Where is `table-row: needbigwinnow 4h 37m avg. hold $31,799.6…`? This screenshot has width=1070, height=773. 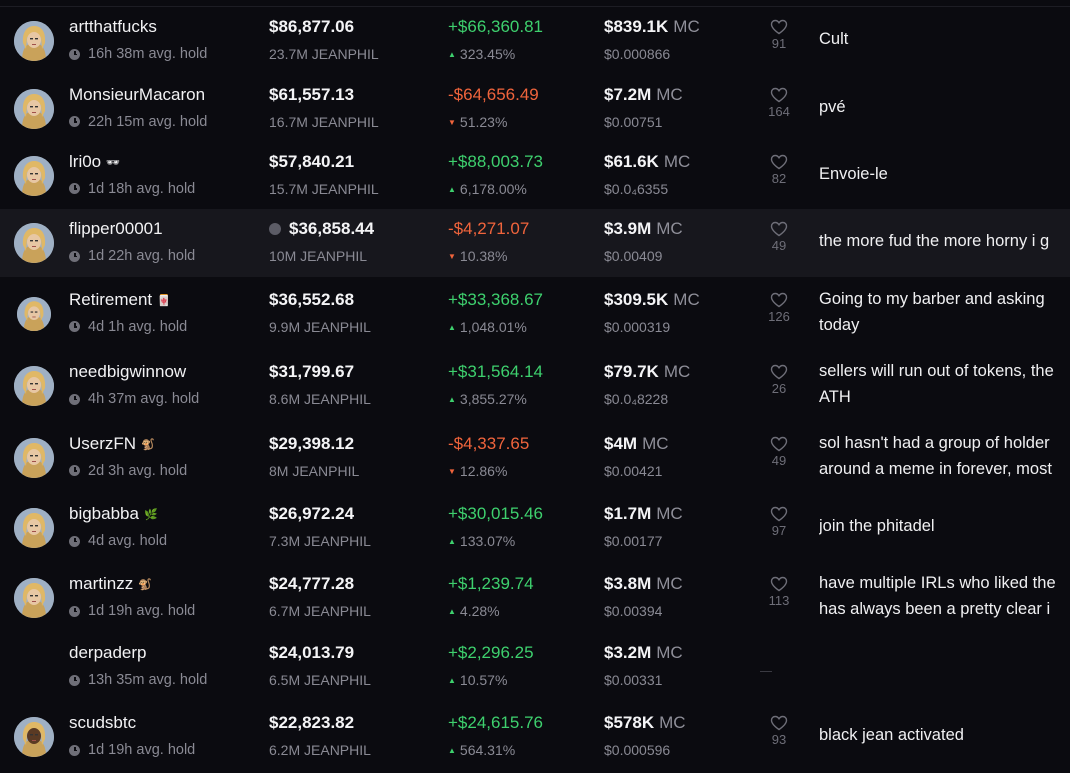
table-row: needbigwinnow 4h 37m avg. hold $31,799.6… is located at coordinates (535, 386).